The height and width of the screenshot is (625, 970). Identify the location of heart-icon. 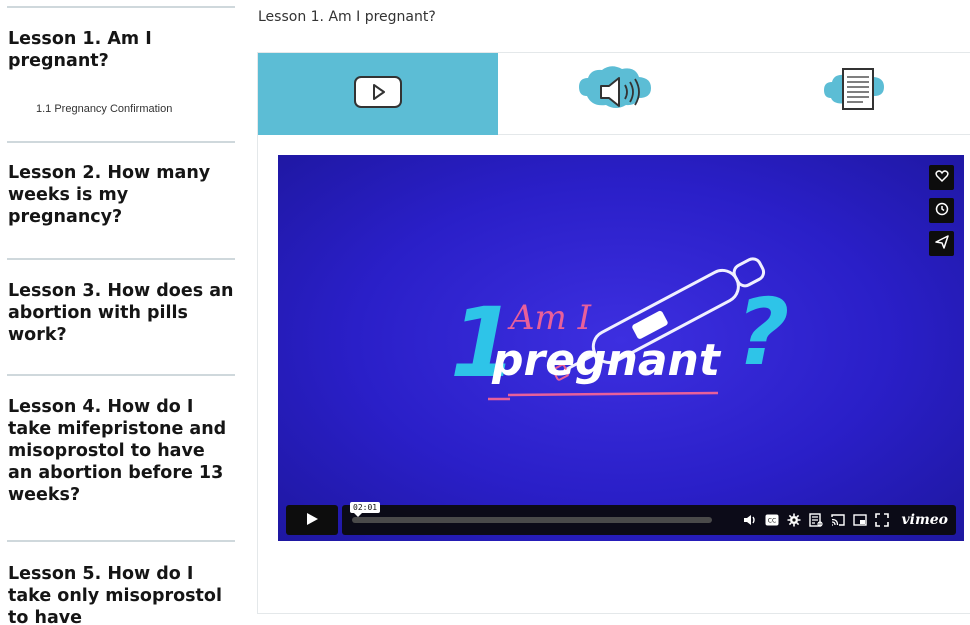
(941, 177).